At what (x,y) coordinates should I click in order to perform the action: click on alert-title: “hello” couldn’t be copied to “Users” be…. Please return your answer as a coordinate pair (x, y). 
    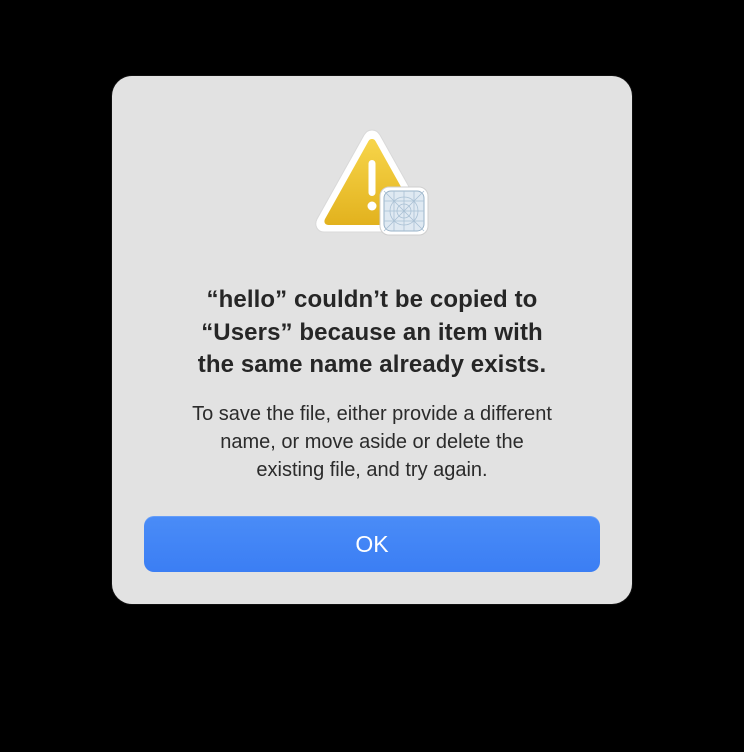
    Looking at the image, I should click on (372, 333).